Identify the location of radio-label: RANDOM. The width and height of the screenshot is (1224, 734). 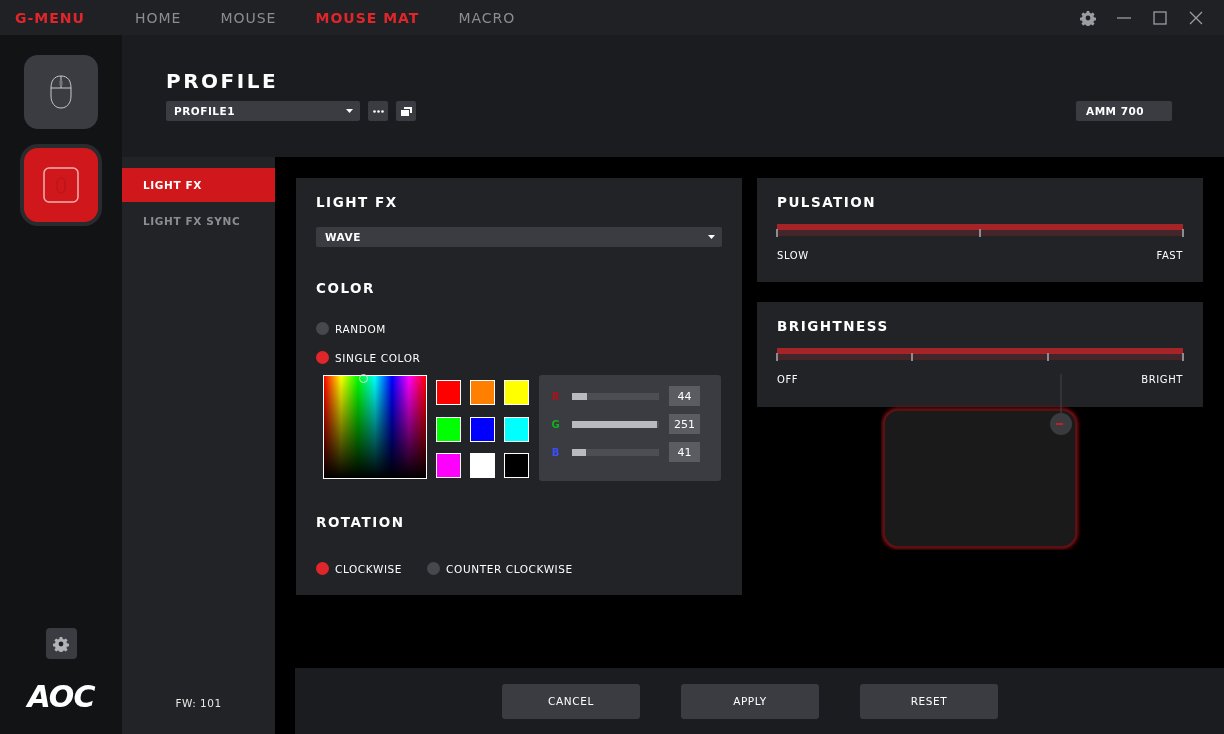
(360, 328).